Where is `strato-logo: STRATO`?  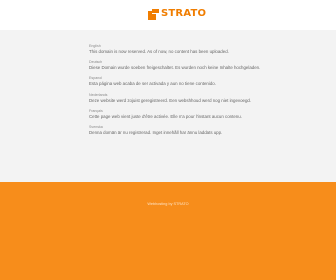
strato-logo: STRATO is located at coordinates (177, 14).